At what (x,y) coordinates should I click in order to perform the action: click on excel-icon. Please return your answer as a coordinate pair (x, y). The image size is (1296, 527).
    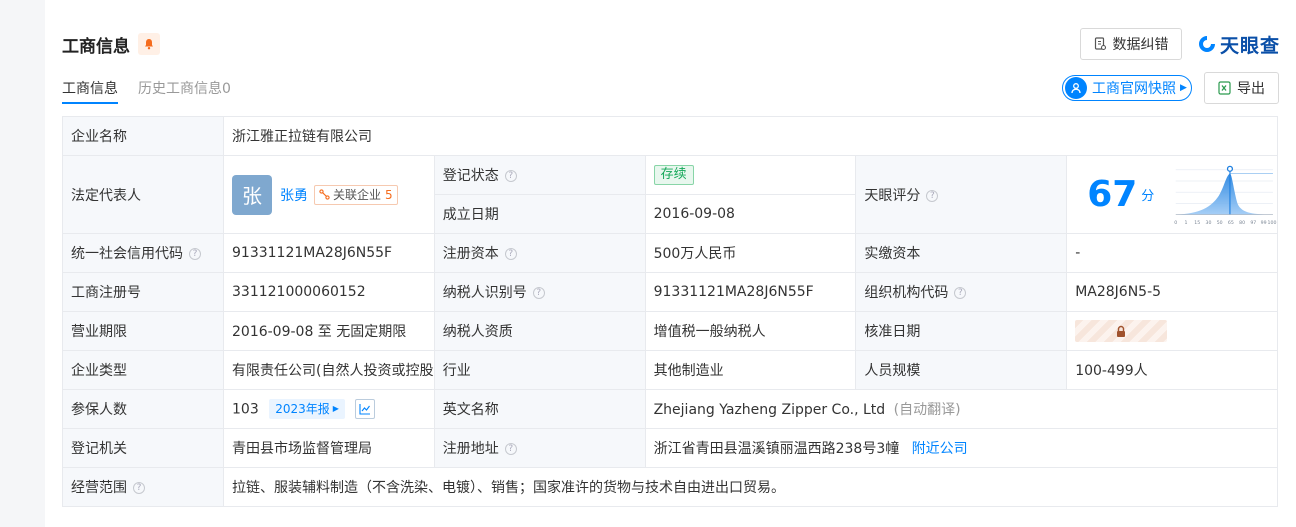
    Looking at the image, I should click on (1224, 88).